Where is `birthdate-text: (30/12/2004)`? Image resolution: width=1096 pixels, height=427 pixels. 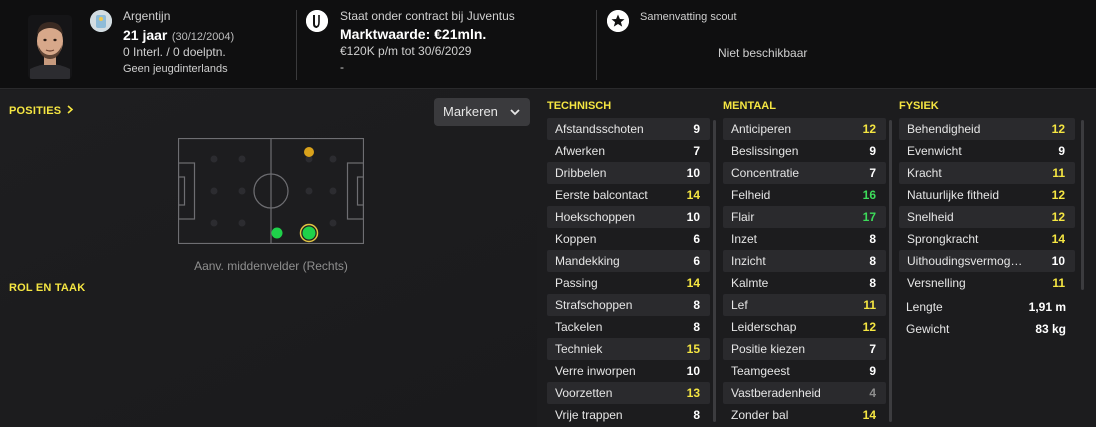 birthdate-text: (30/12/2004) is located at coordinates (203, 37).